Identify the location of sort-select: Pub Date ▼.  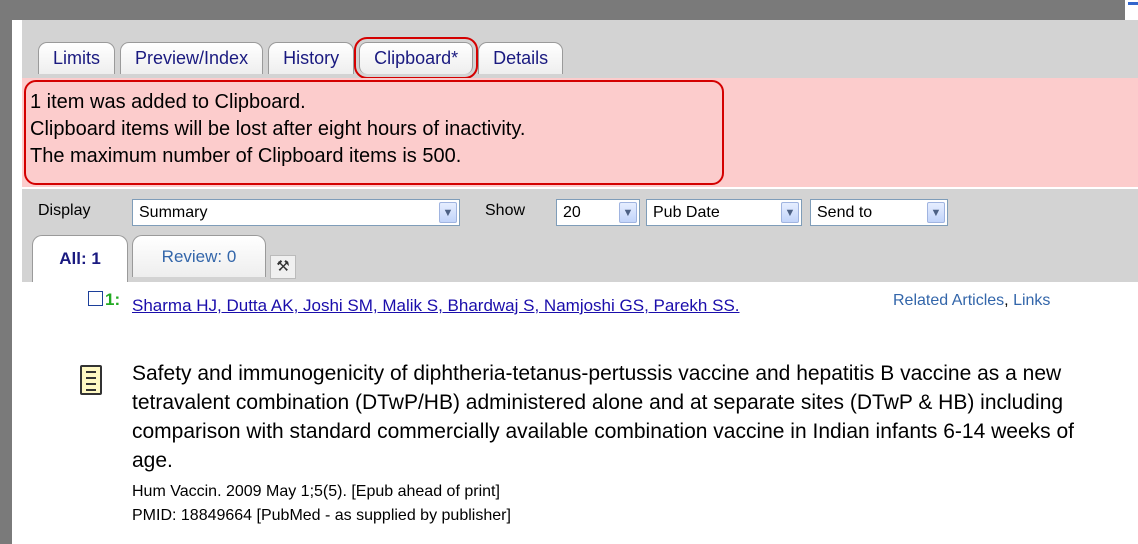
(724, 212).